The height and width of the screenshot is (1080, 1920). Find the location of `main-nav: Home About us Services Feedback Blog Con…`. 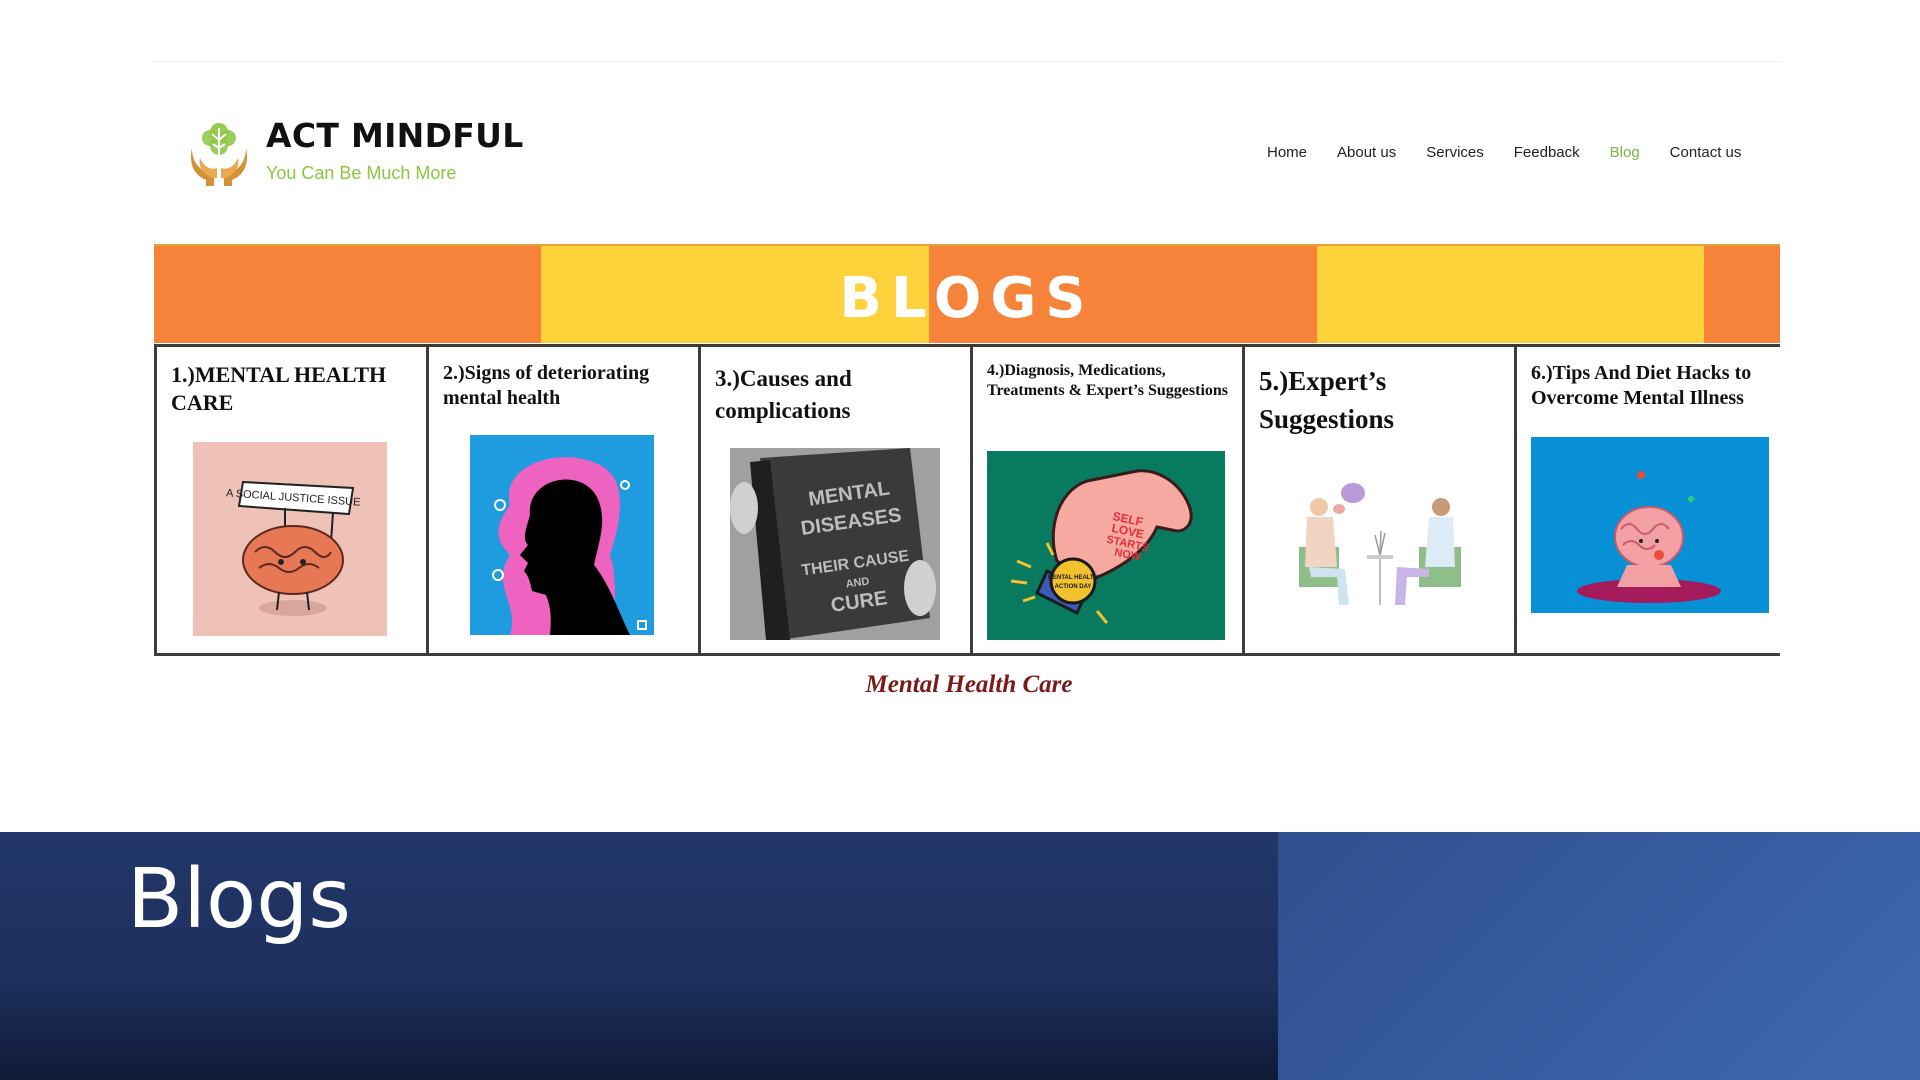

main-nav: Home About us Services Feedback Blog Con… is located at coordinates (1504, 152).